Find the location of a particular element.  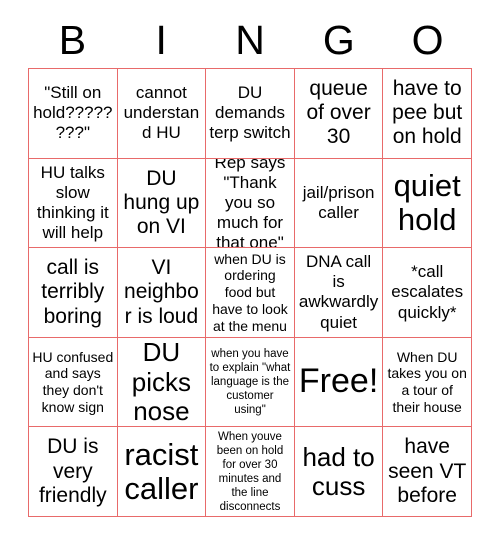

bingo-cell-r5-c2: racist caller is located at coordinates (162, 472).